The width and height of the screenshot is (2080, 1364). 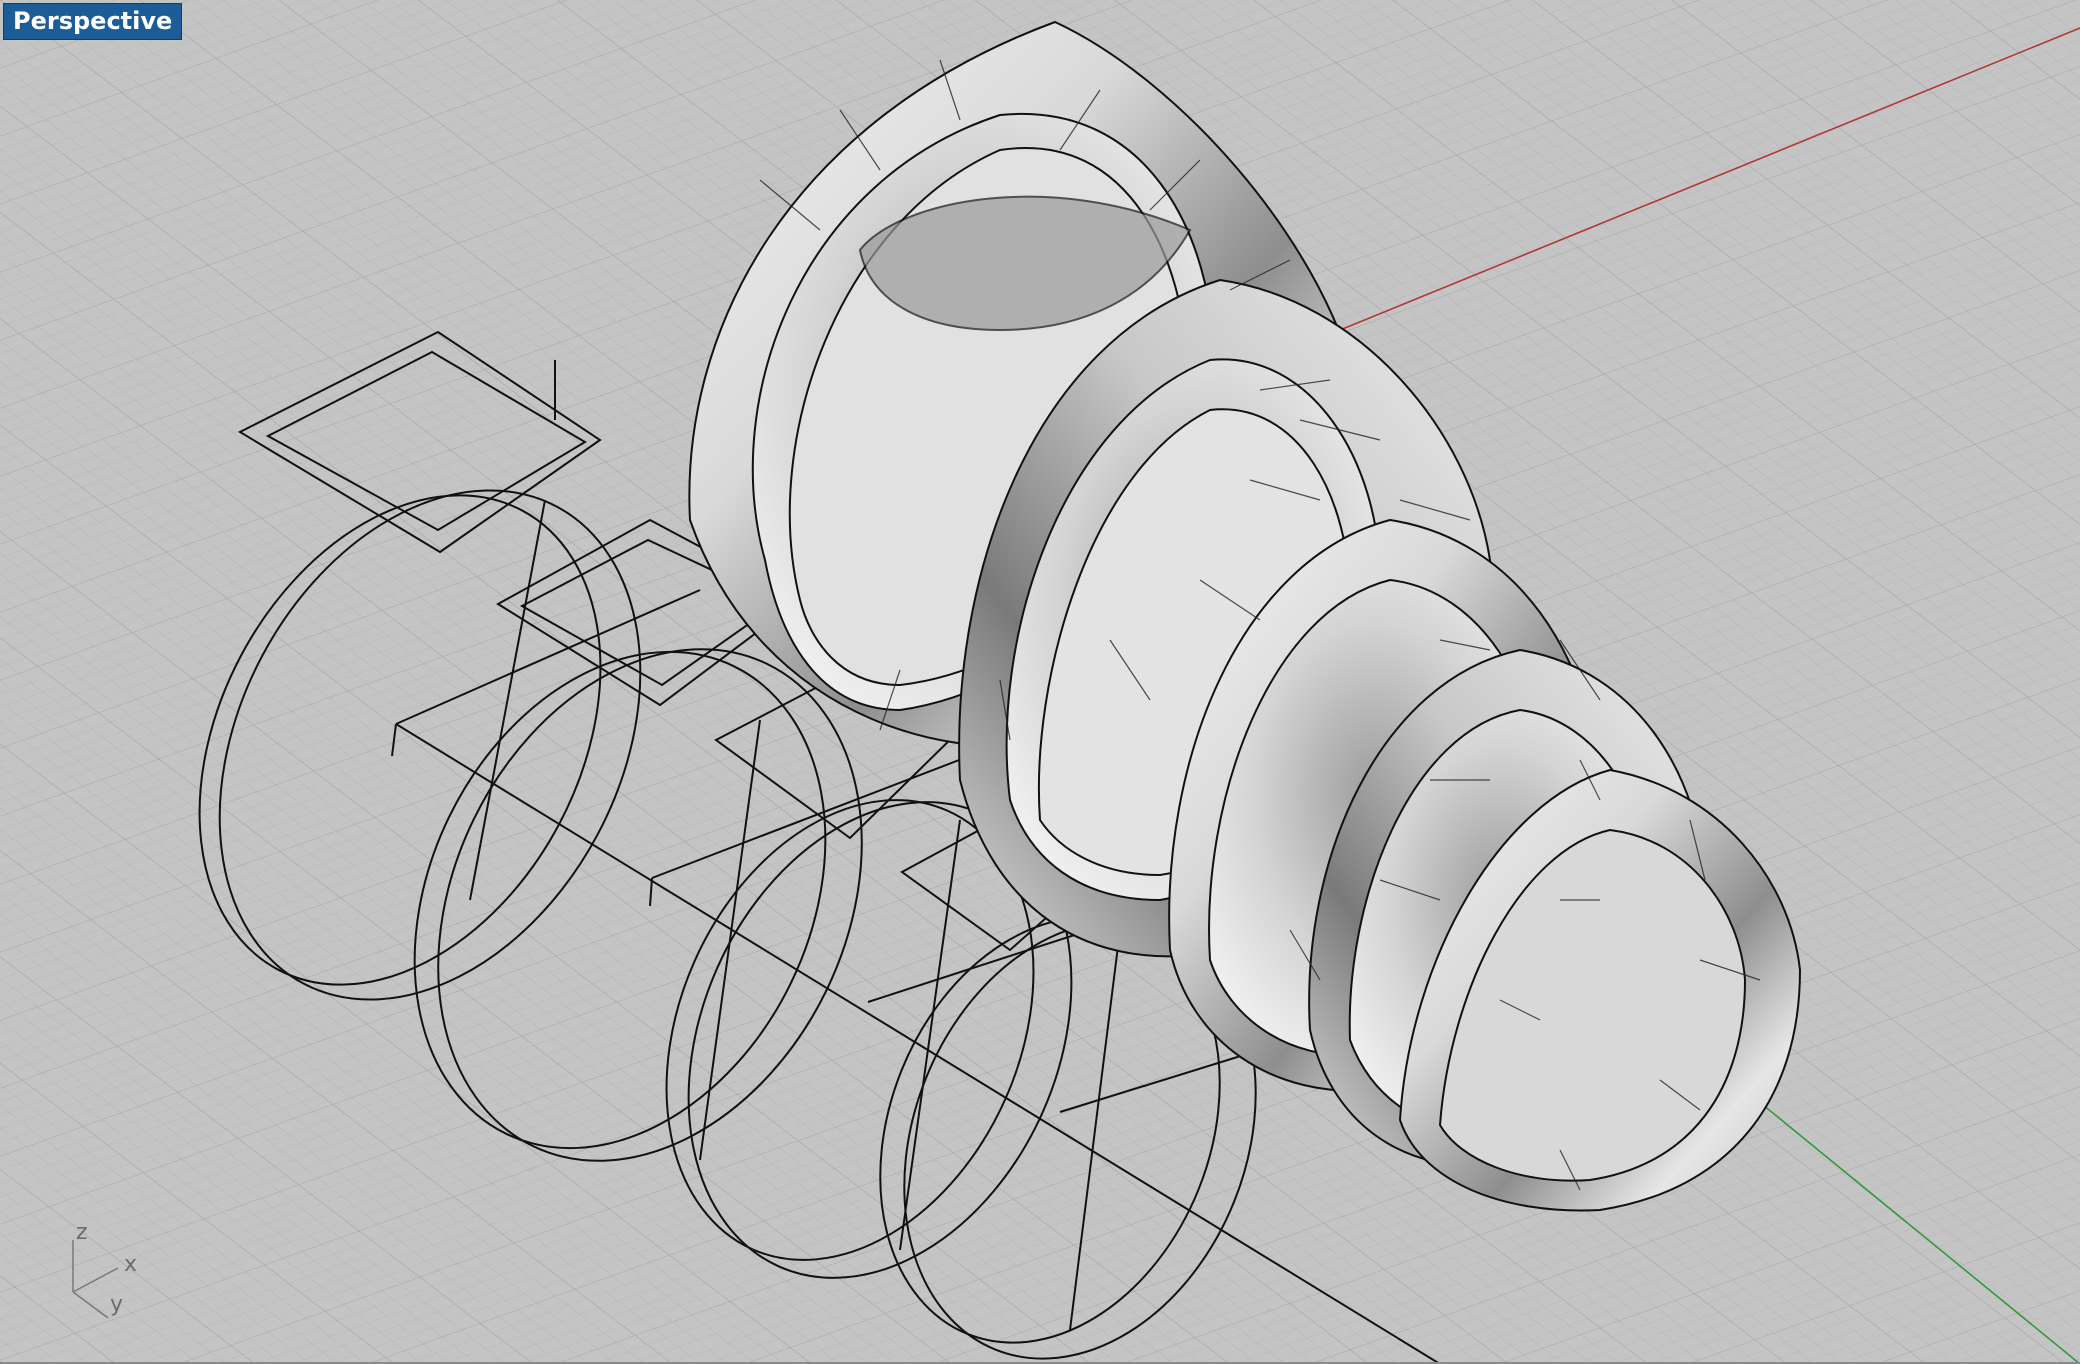 What do you see at coordinates (82, 1232) in the screenshot?
I see `axis-label-z: z` at bounding box center [82, 1232].